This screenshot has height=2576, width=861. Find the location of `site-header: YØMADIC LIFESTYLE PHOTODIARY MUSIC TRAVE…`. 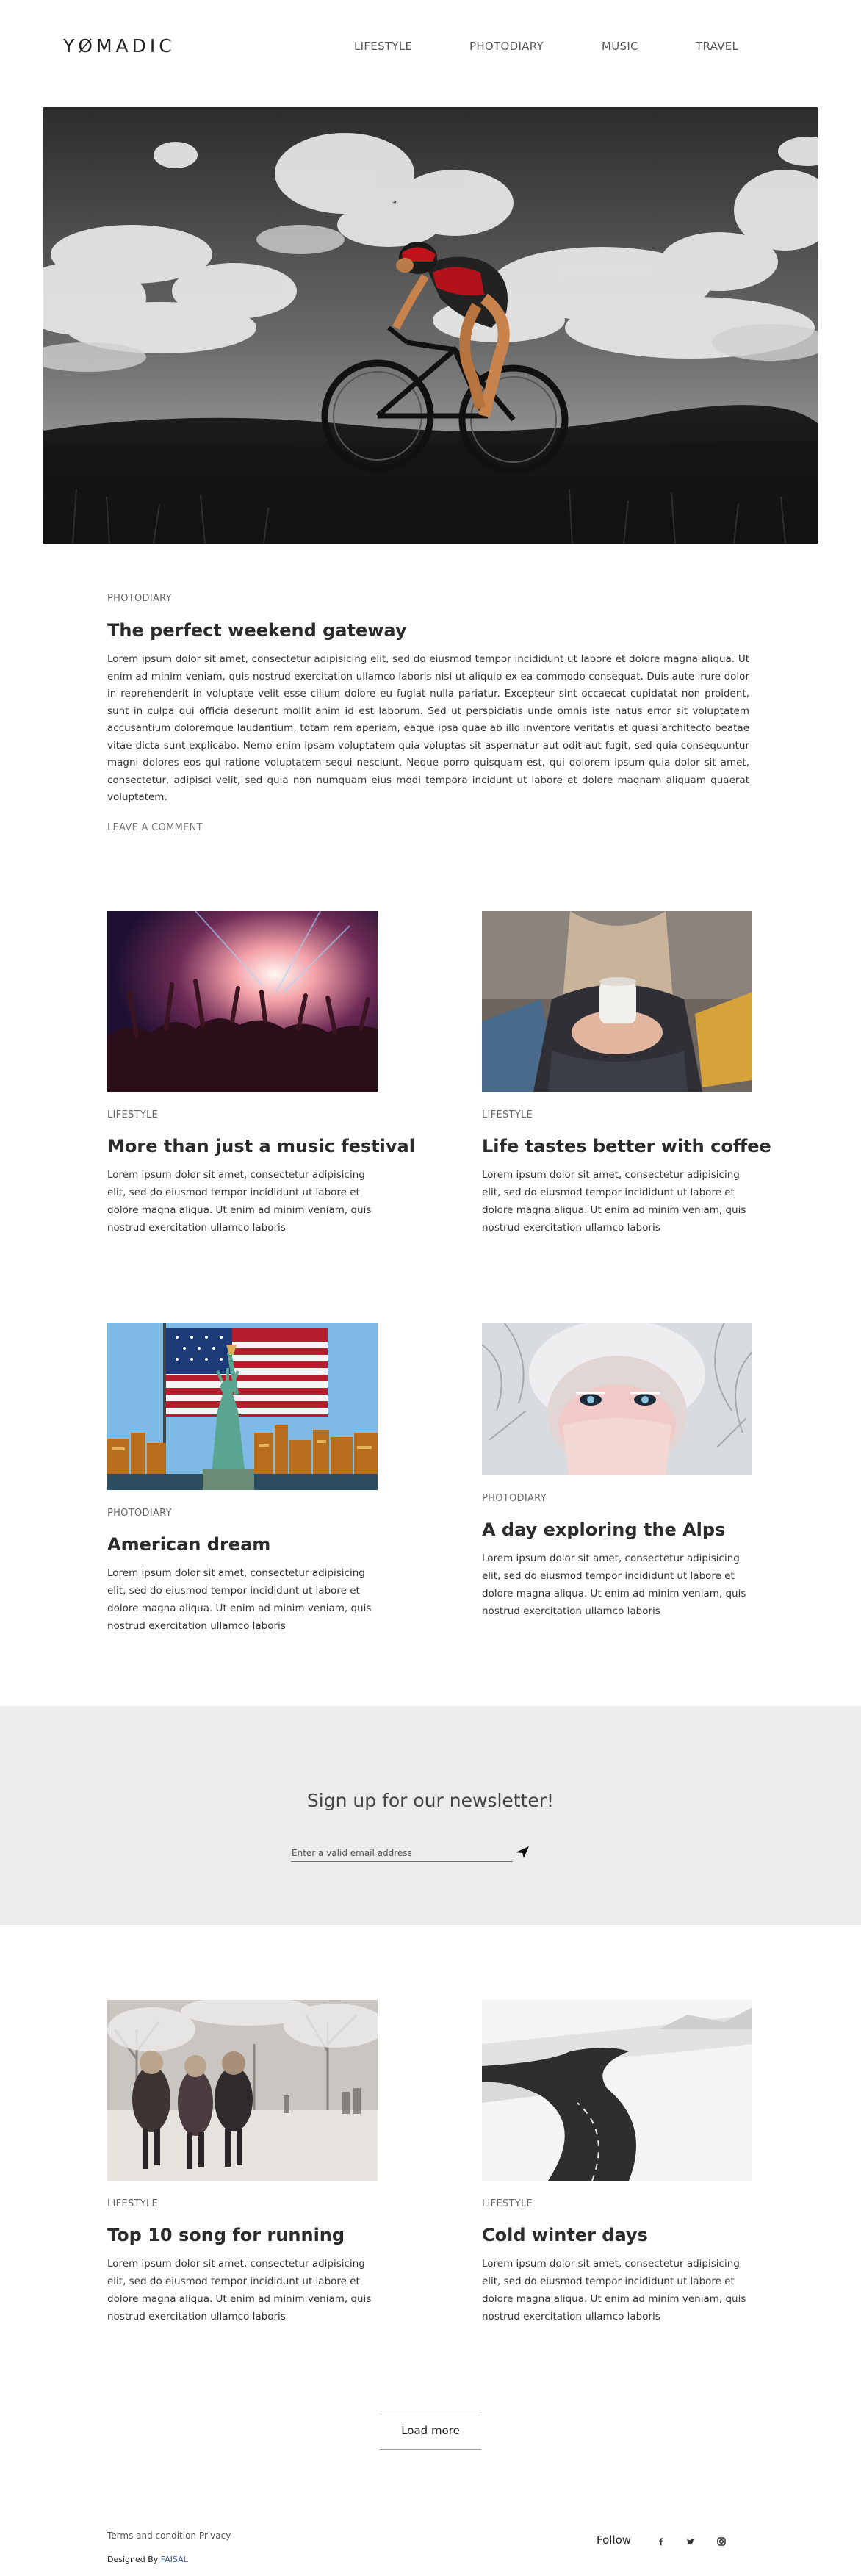

site-header: YØMADIC LIFESTYLE PHOTODIARY MUSIC TRAVE… is located at coordinates (430, 53).